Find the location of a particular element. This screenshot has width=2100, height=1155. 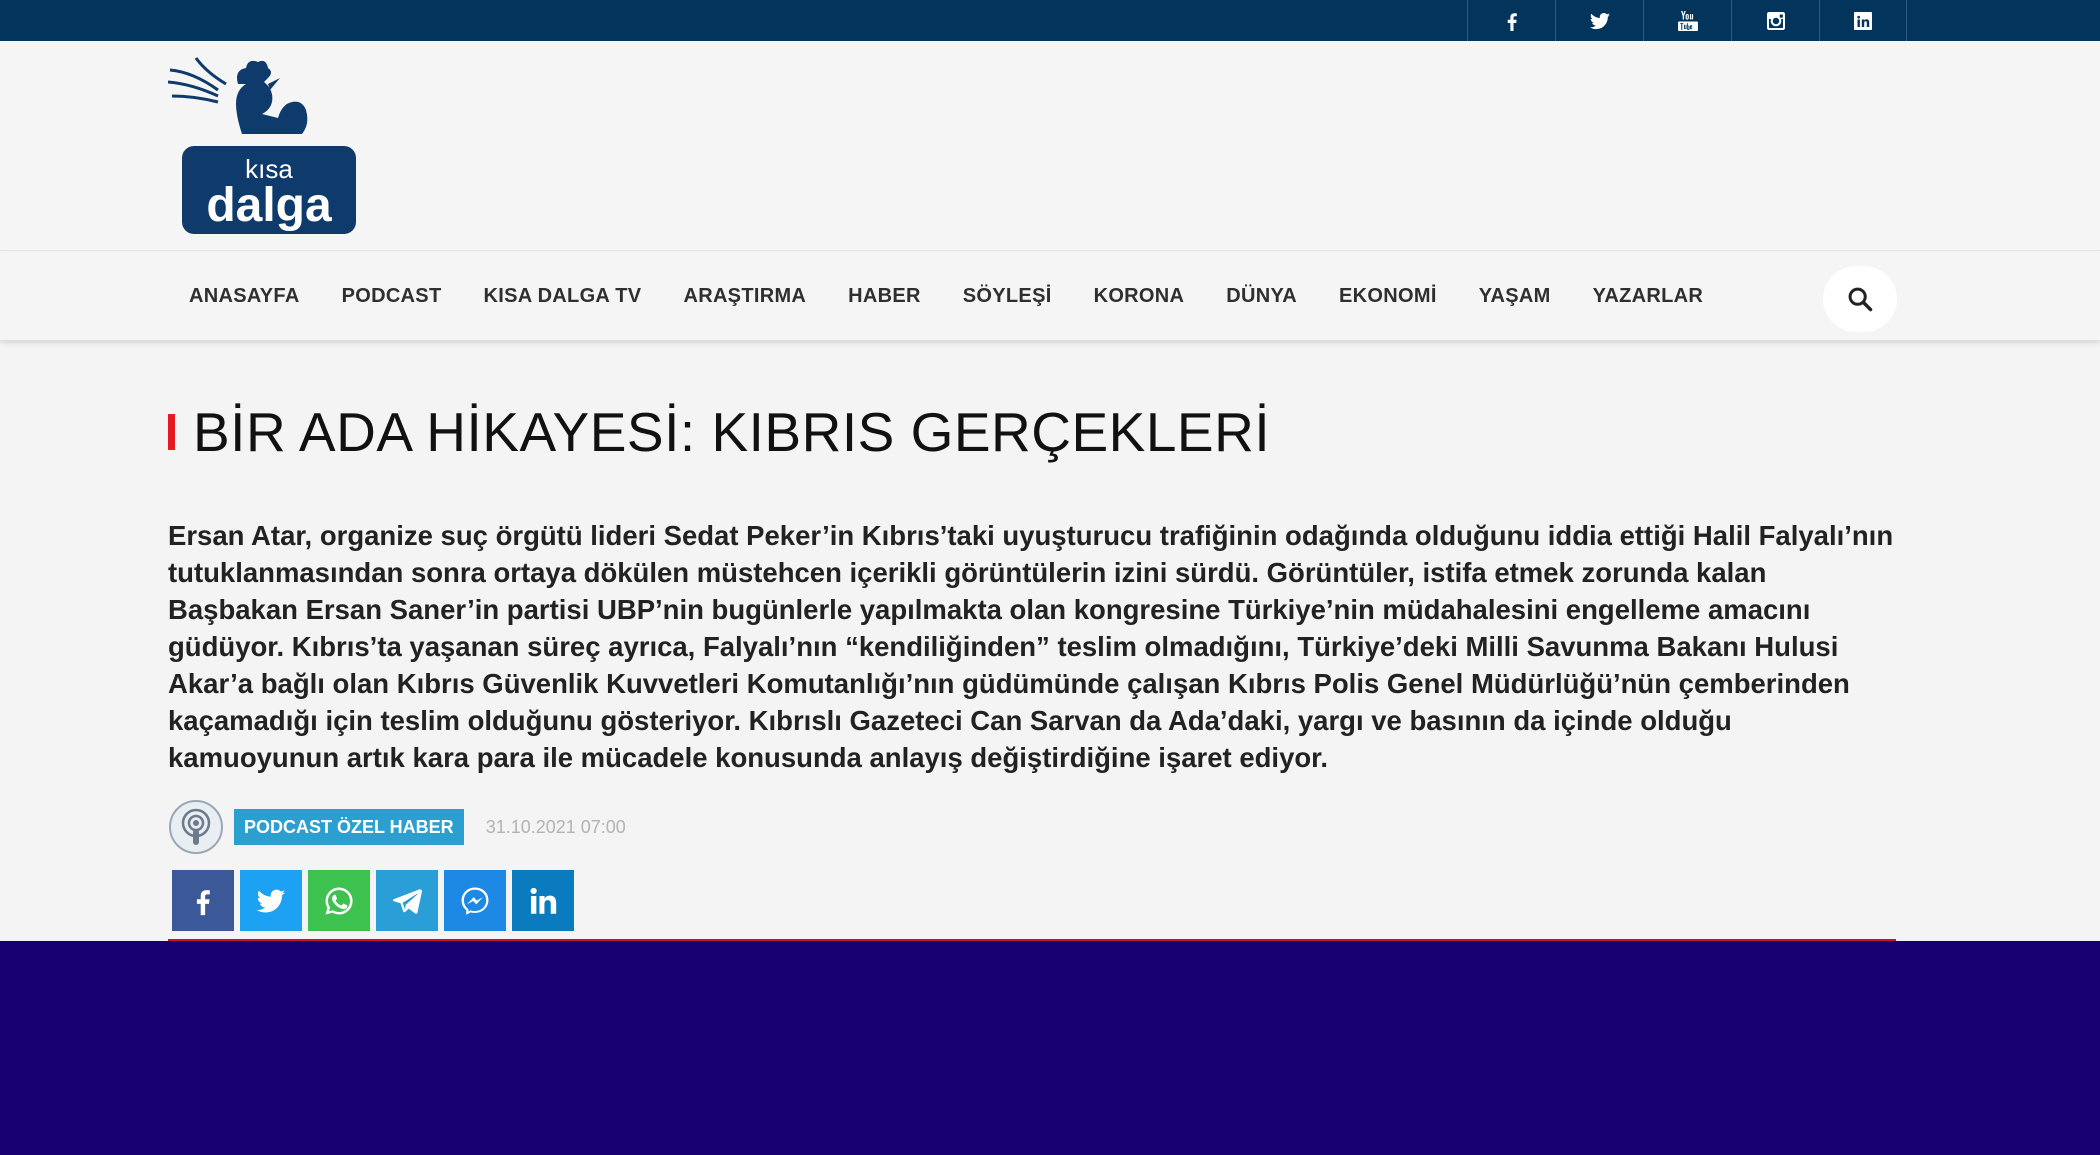

top-facebook-link is located at coordinates (1511, 20).